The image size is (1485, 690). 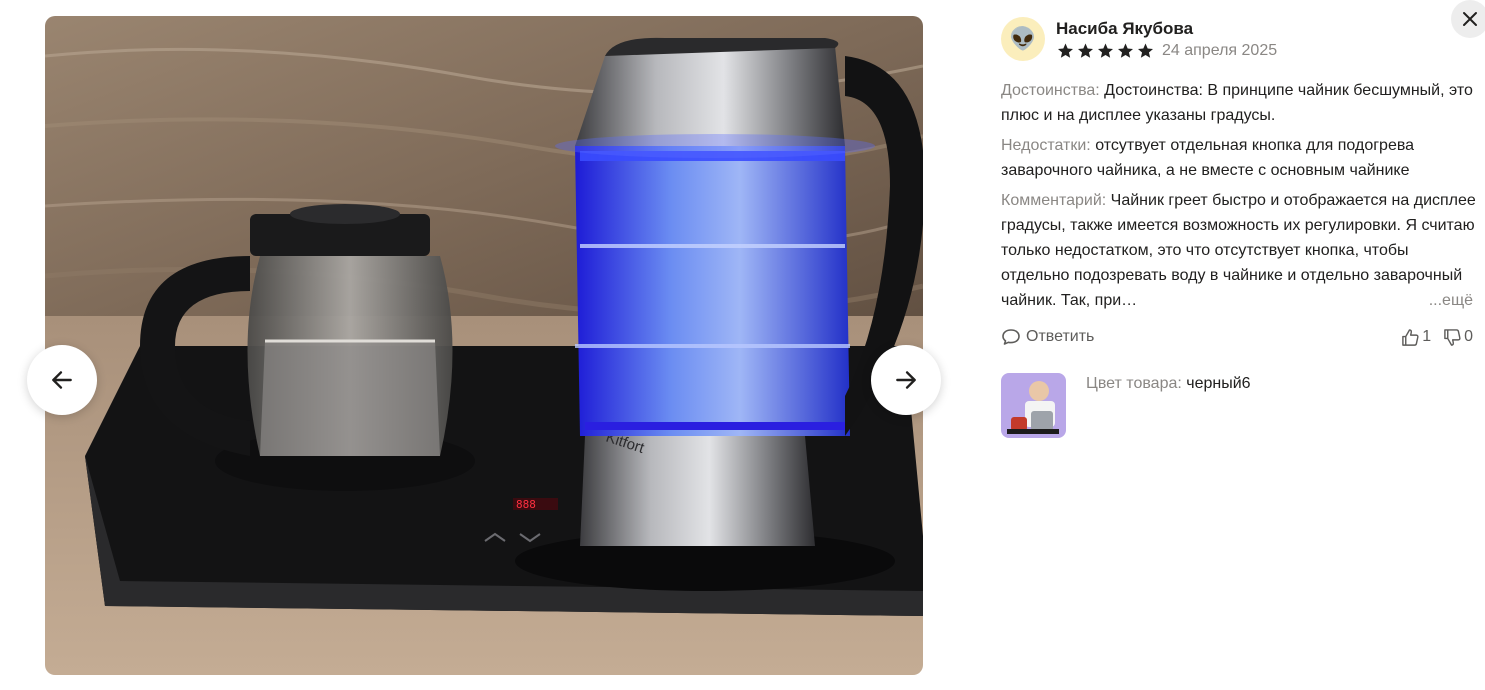 I want to click on review-header: 👽 Насиба Якубова 24 апреля 2025, so click(x=1241, y=39).